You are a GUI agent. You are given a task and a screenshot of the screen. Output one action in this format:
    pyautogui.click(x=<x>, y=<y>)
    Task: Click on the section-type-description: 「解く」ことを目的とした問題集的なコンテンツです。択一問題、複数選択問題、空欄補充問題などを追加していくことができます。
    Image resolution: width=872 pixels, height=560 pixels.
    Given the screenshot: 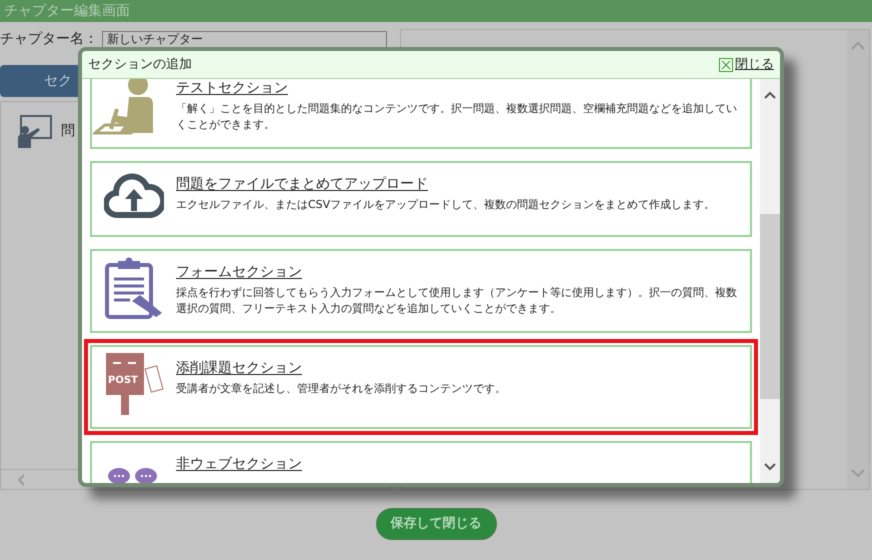 What is the action you would take?
    pyautogui.click(x=457, y=117)
    